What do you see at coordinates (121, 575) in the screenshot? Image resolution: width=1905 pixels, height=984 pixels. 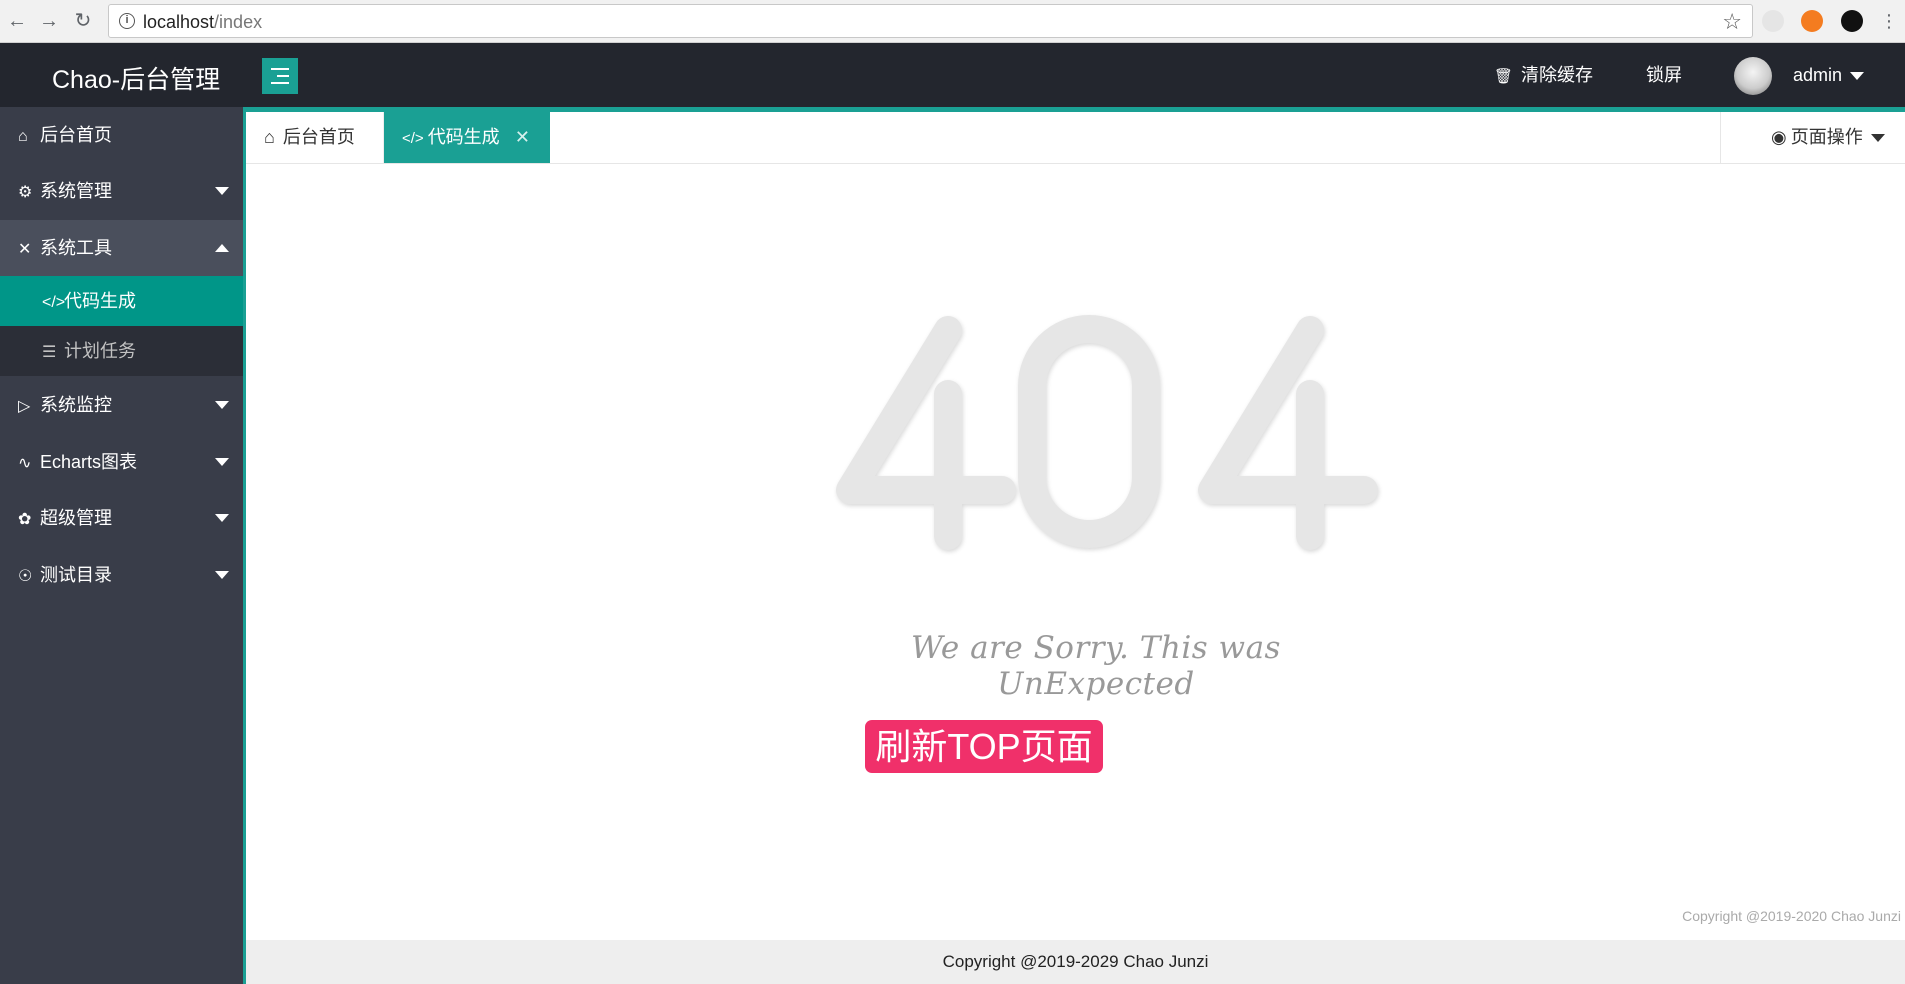 I see `sidebar-item-test-dir: ☉ 测试目录` at bounding box center [121, 575].